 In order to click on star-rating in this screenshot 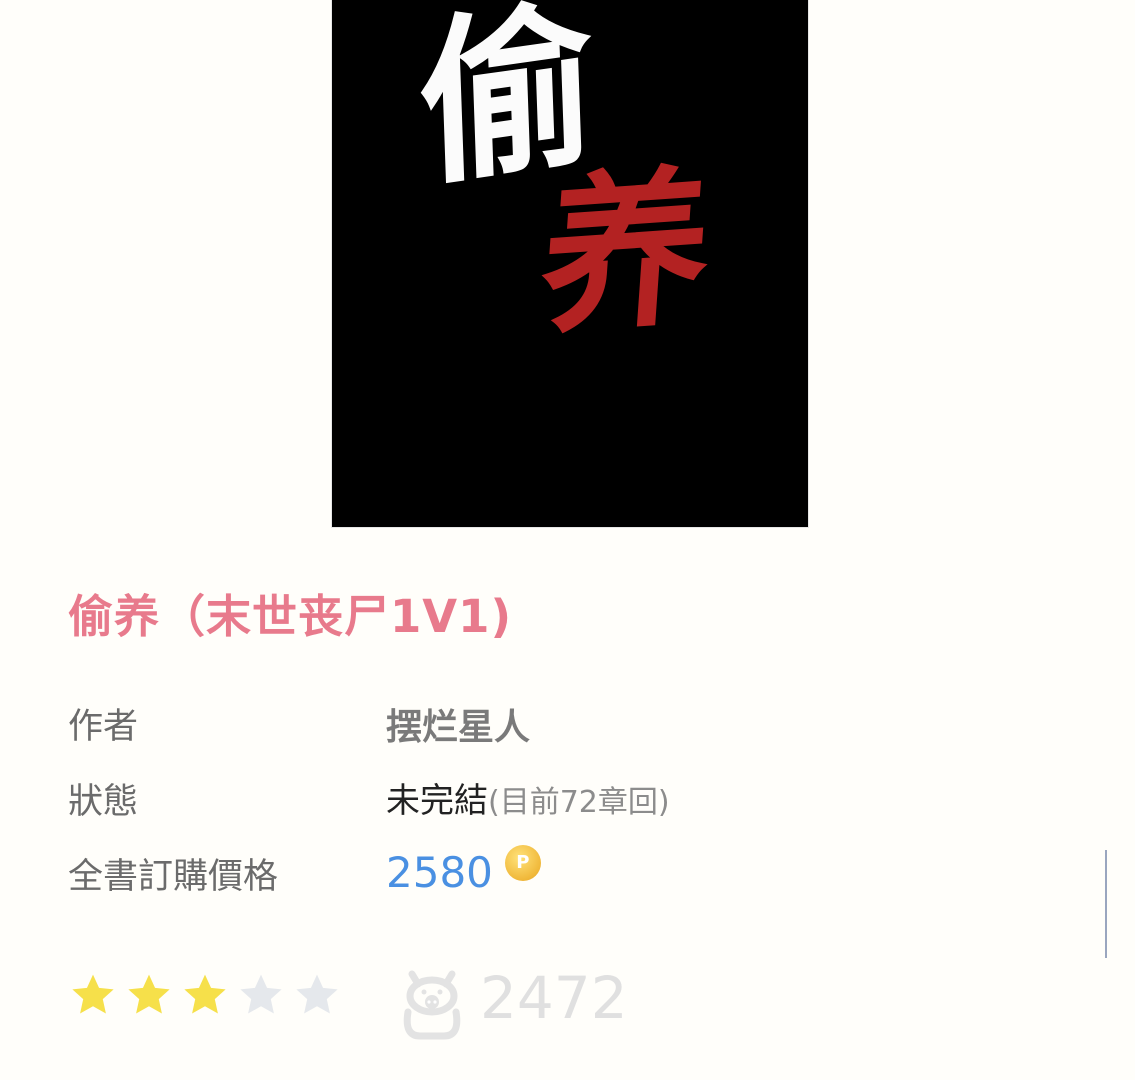, I will do `click(205, 995)`.